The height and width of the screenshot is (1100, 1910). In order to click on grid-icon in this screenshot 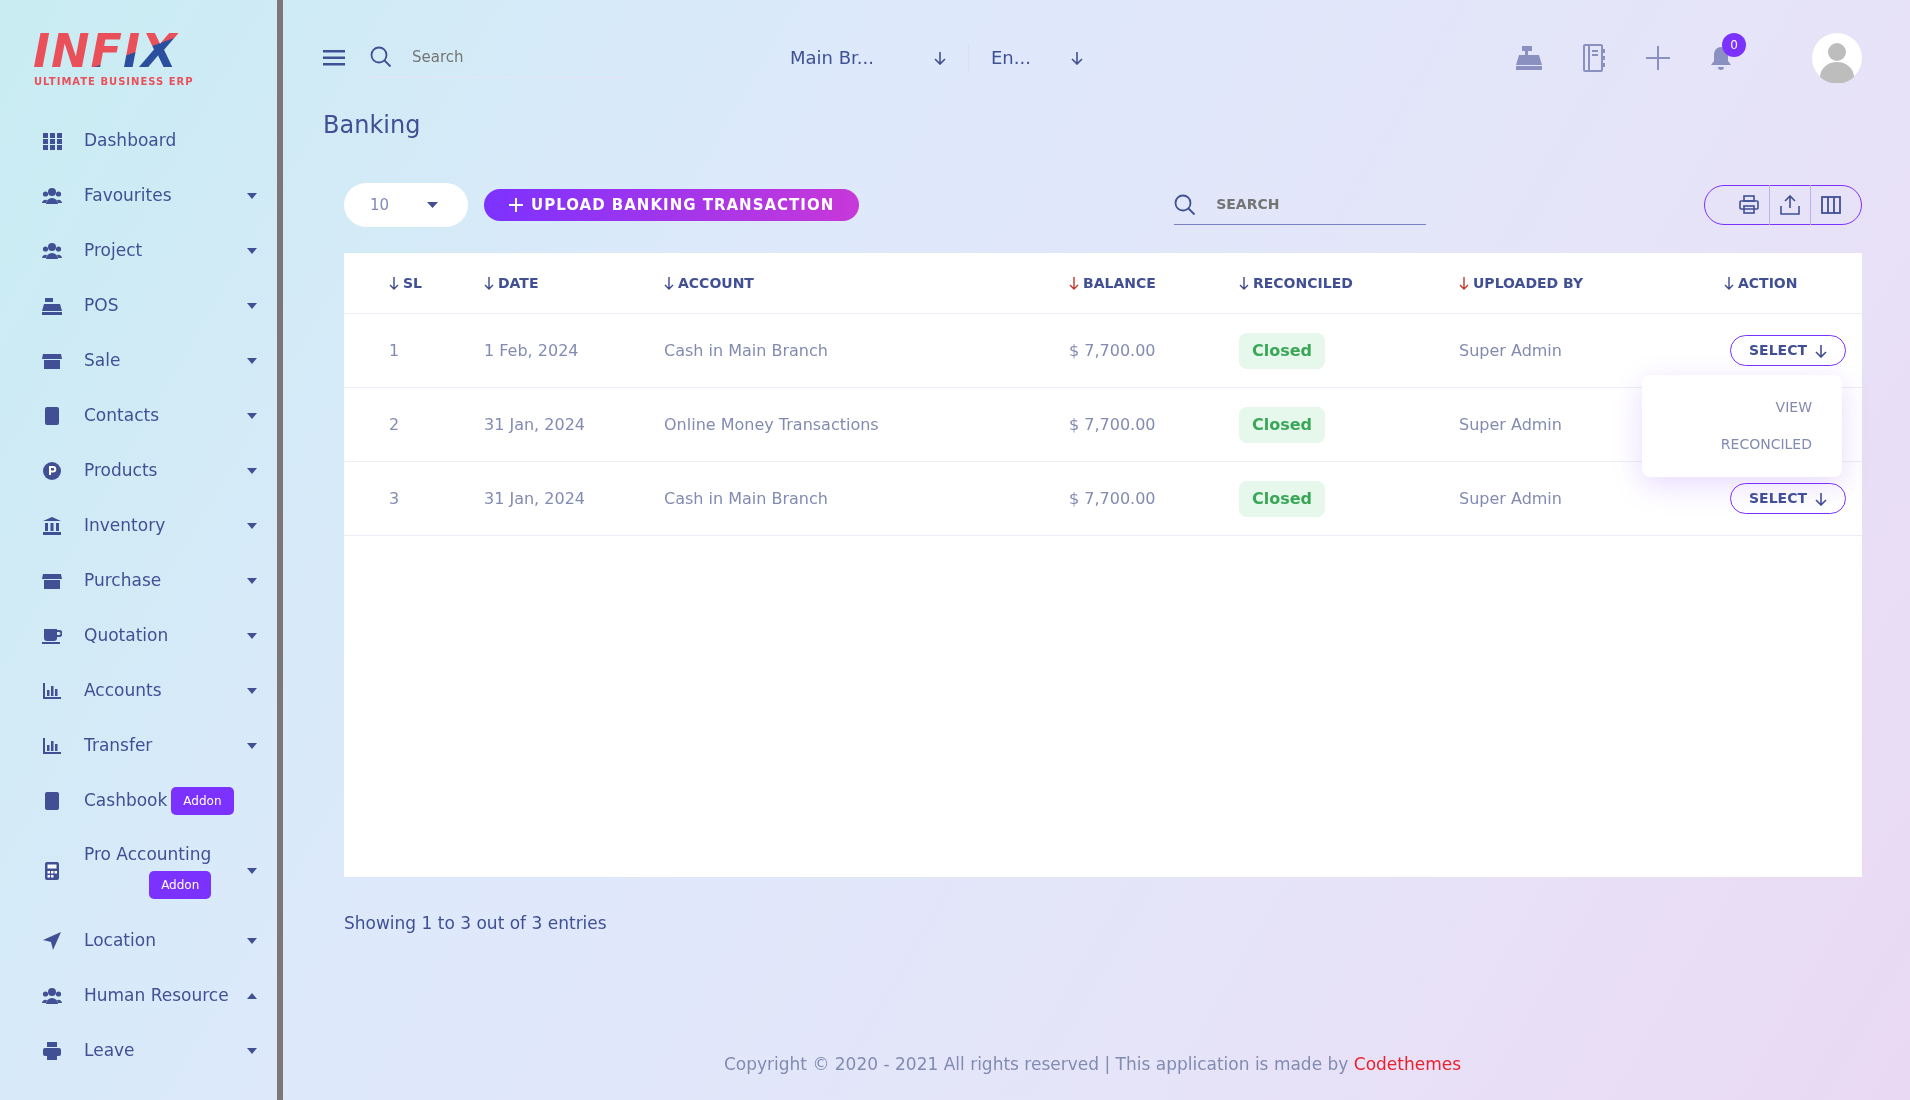, I will do `click(52, 140)`.